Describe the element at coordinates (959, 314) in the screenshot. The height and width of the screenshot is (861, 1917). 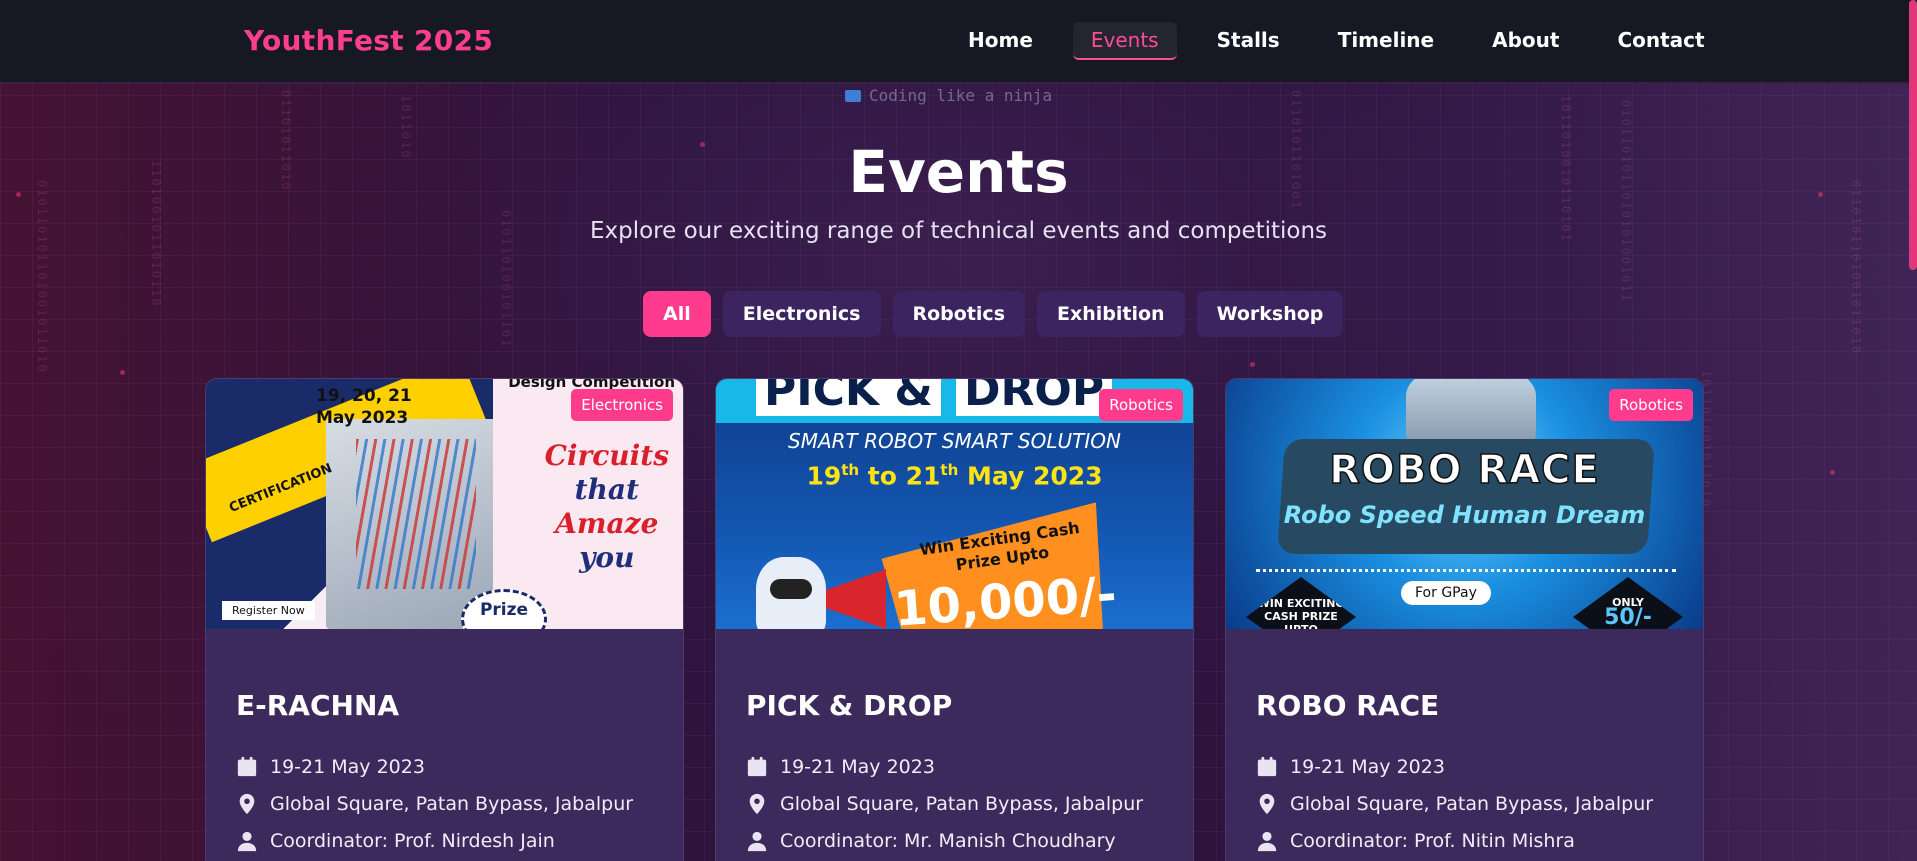
I see `filter-robotics-button: Robotics` at that location.